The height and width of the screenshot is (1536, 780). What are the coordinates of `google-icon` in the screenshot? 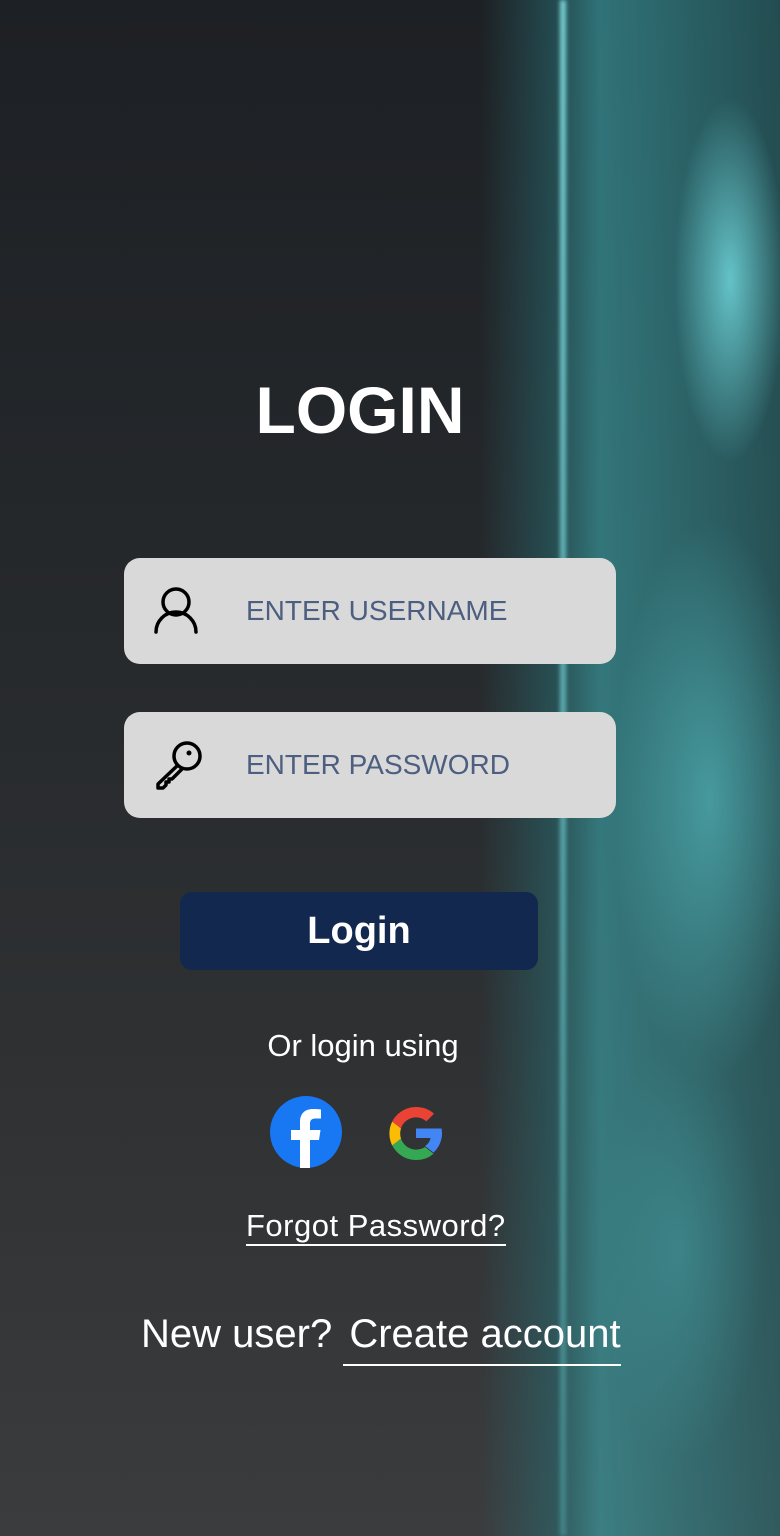 It's located at (416, 1132).